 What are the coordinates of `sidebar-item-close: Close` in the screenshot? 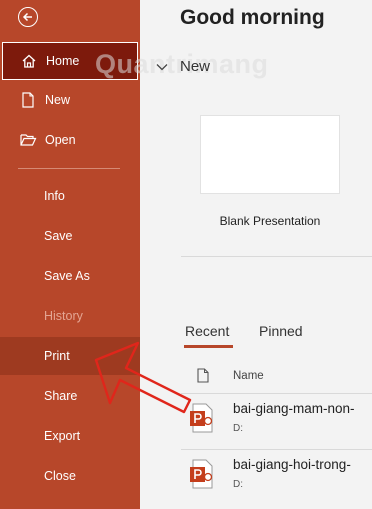 It's located at (70, 476).